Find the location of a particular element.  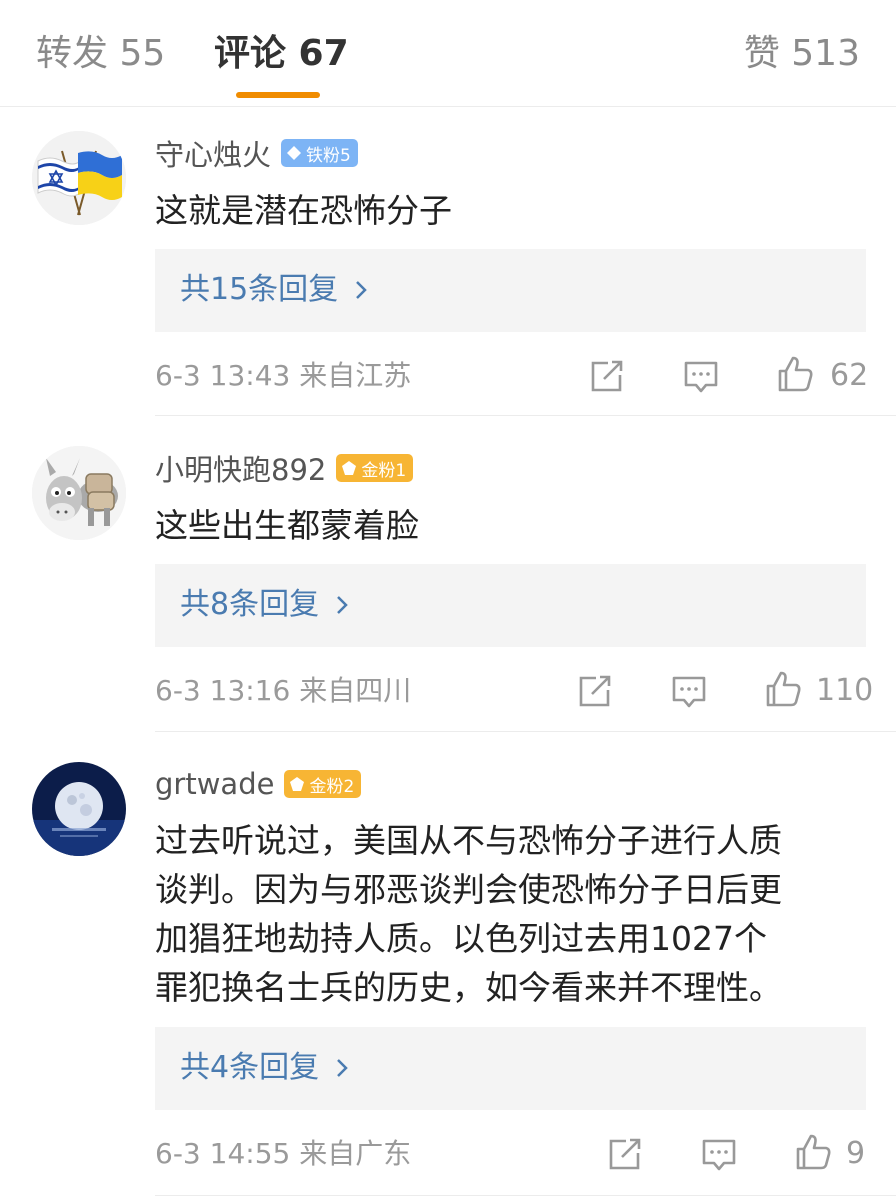

view-replies-link: 共8条回复 is located at coordinates (264, 605).